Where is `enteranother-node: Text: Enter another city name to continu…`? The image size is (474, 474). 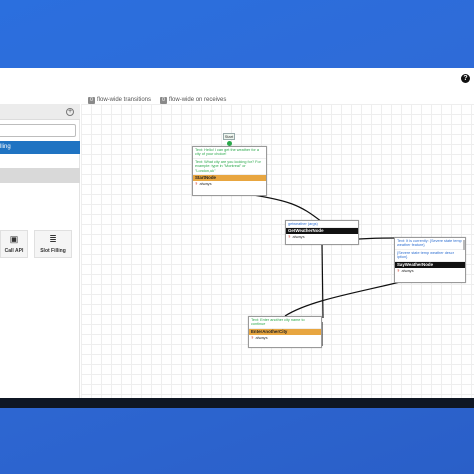
enteranother-node: Text: Enter another city name to continu… is located at coordinates (285, 332).